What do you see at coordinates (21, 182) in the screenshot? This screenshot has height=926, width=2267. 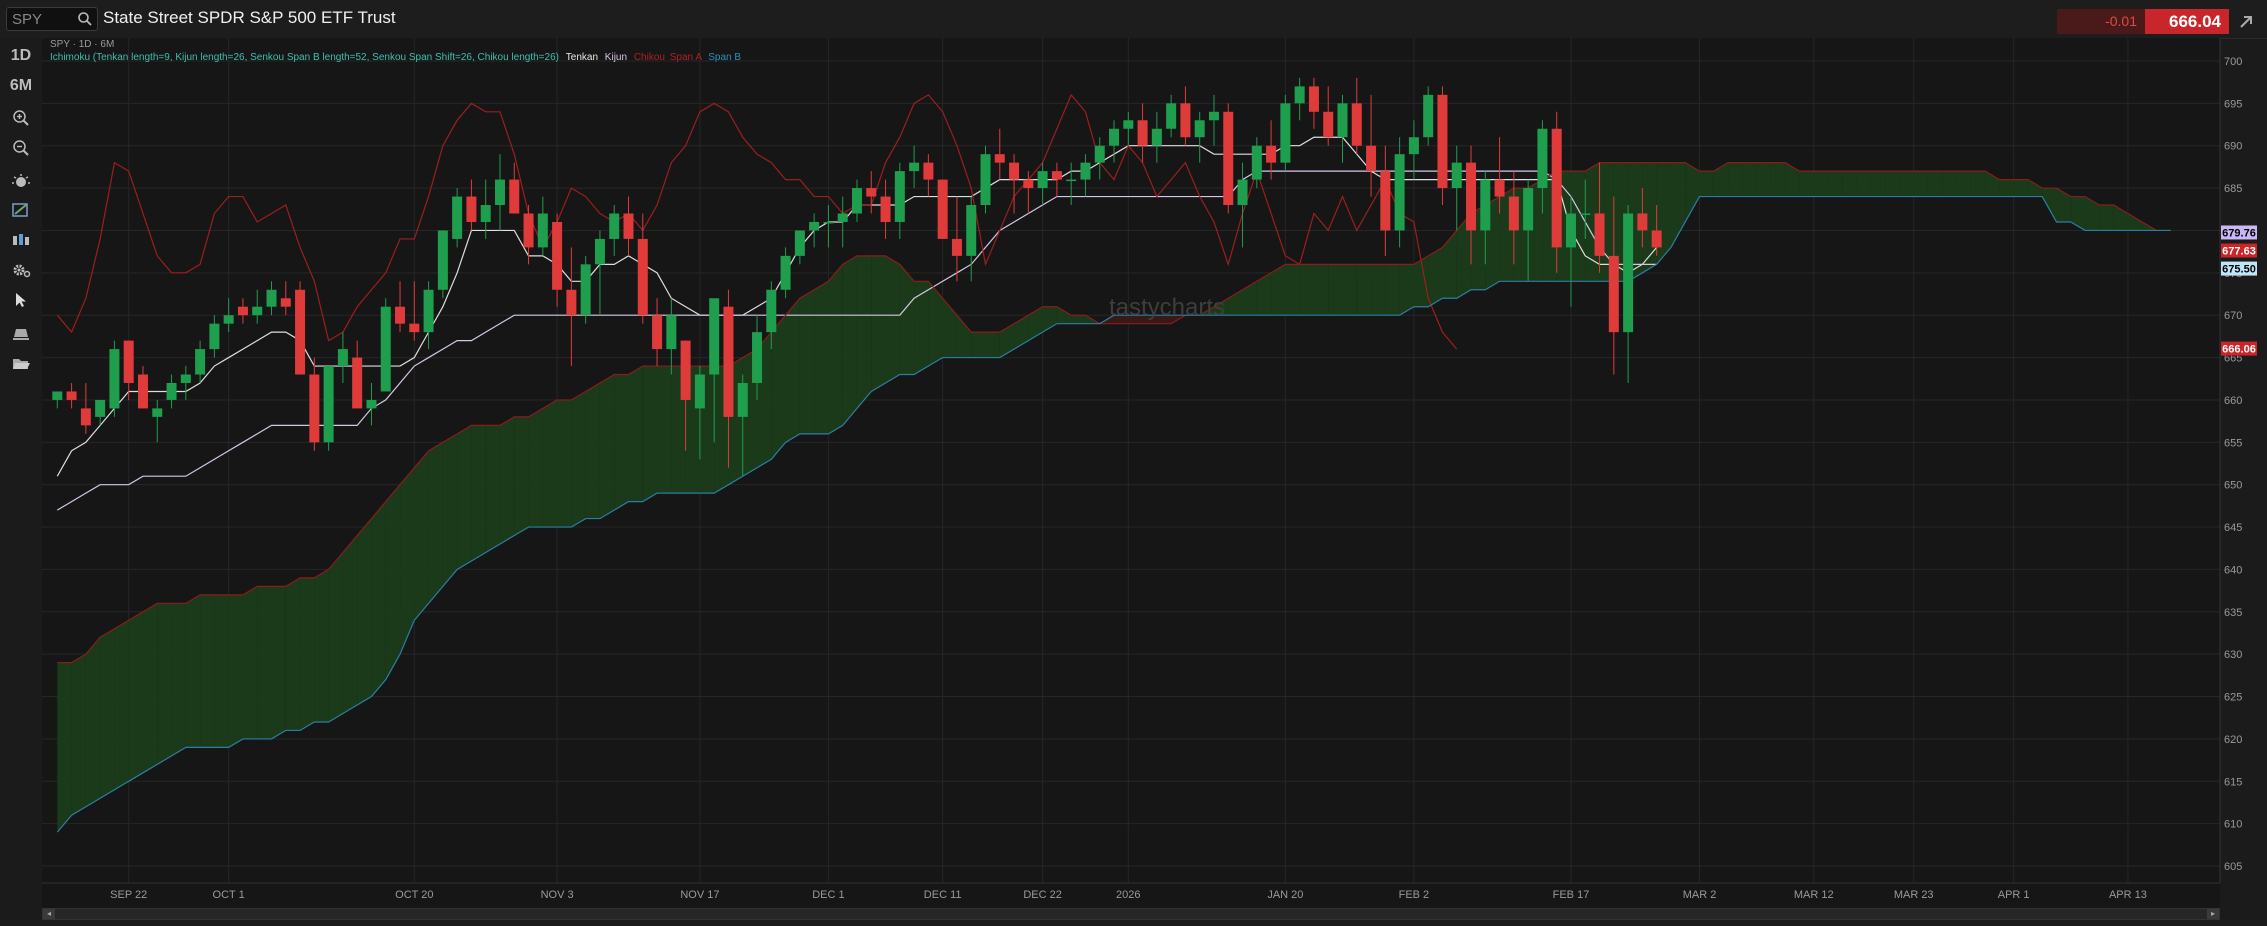 I see `studies-button` at bounding box center [21, 182].